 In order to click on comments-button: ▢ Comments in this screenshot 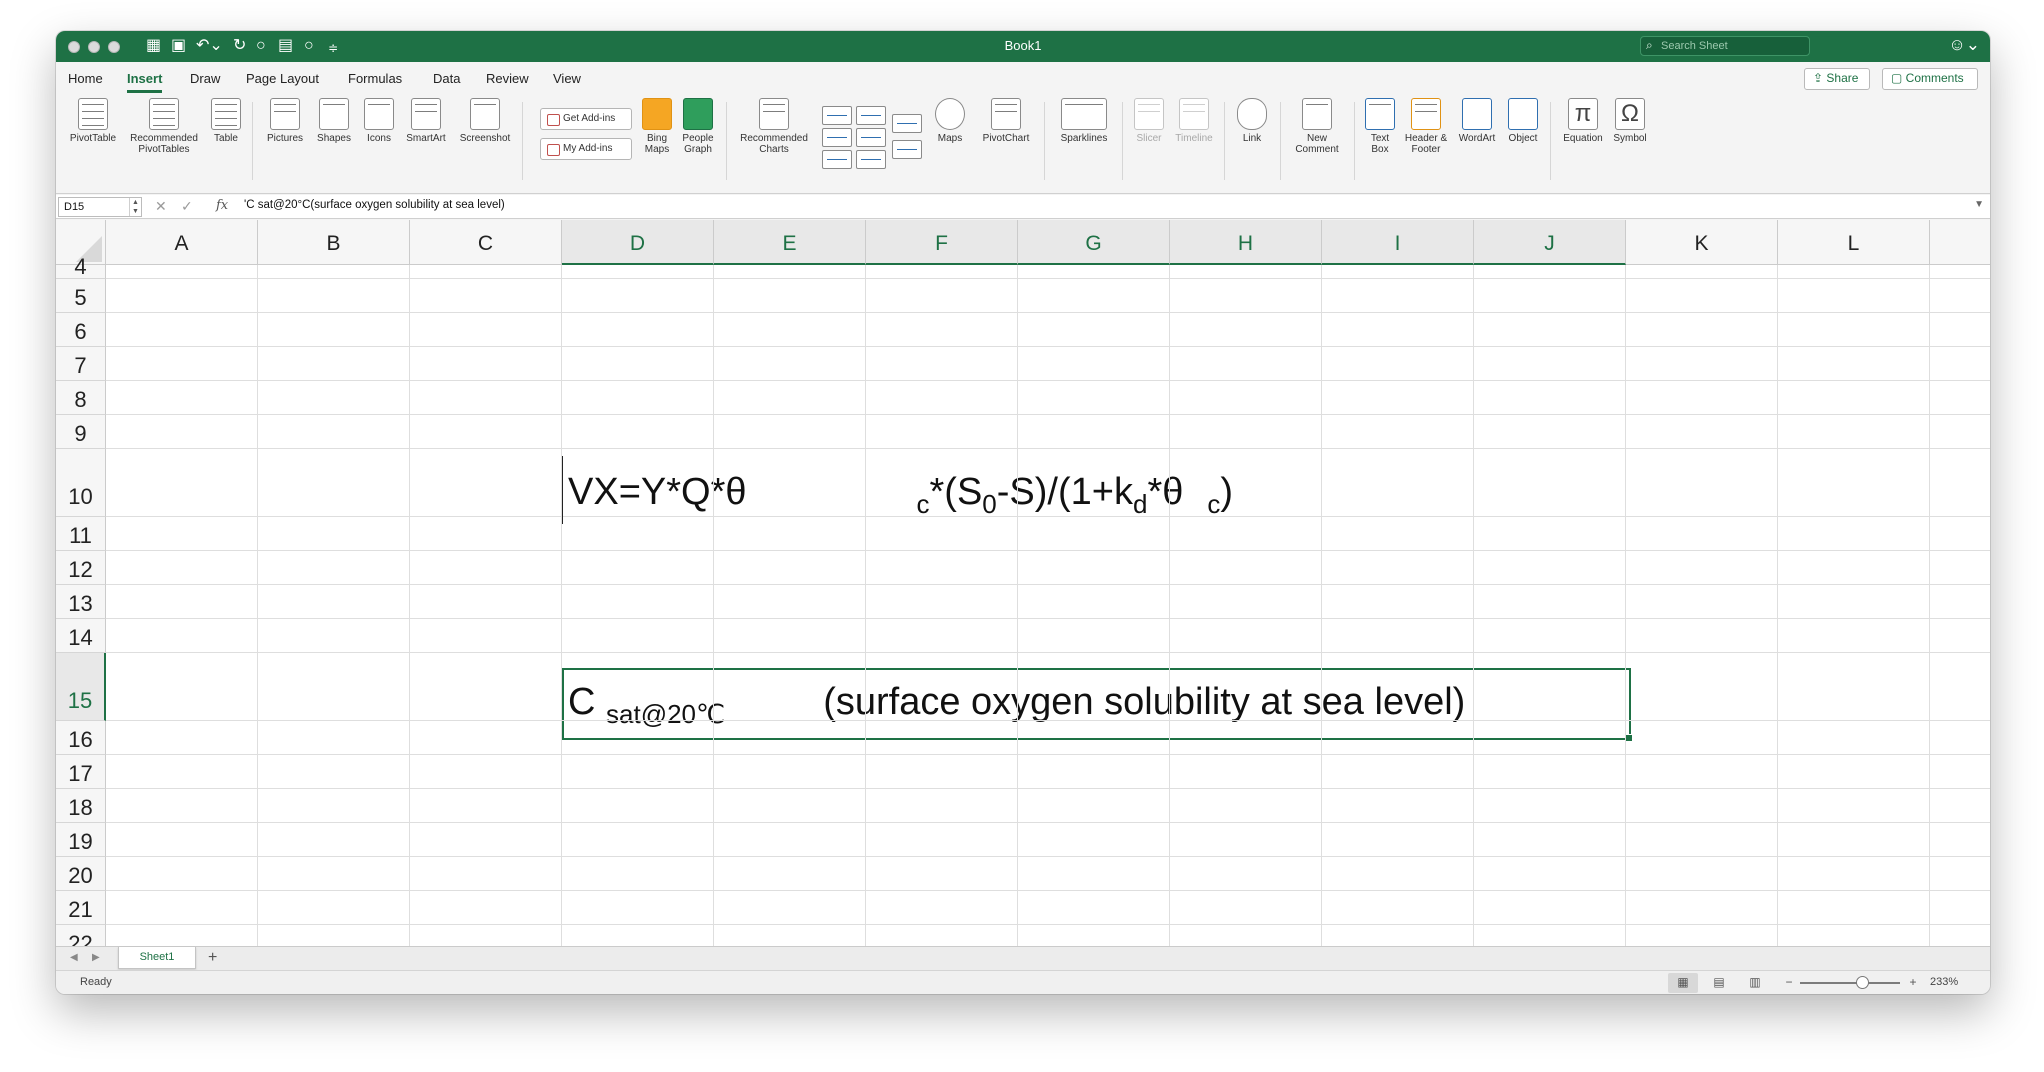, I will do `click(1930, 79)`.